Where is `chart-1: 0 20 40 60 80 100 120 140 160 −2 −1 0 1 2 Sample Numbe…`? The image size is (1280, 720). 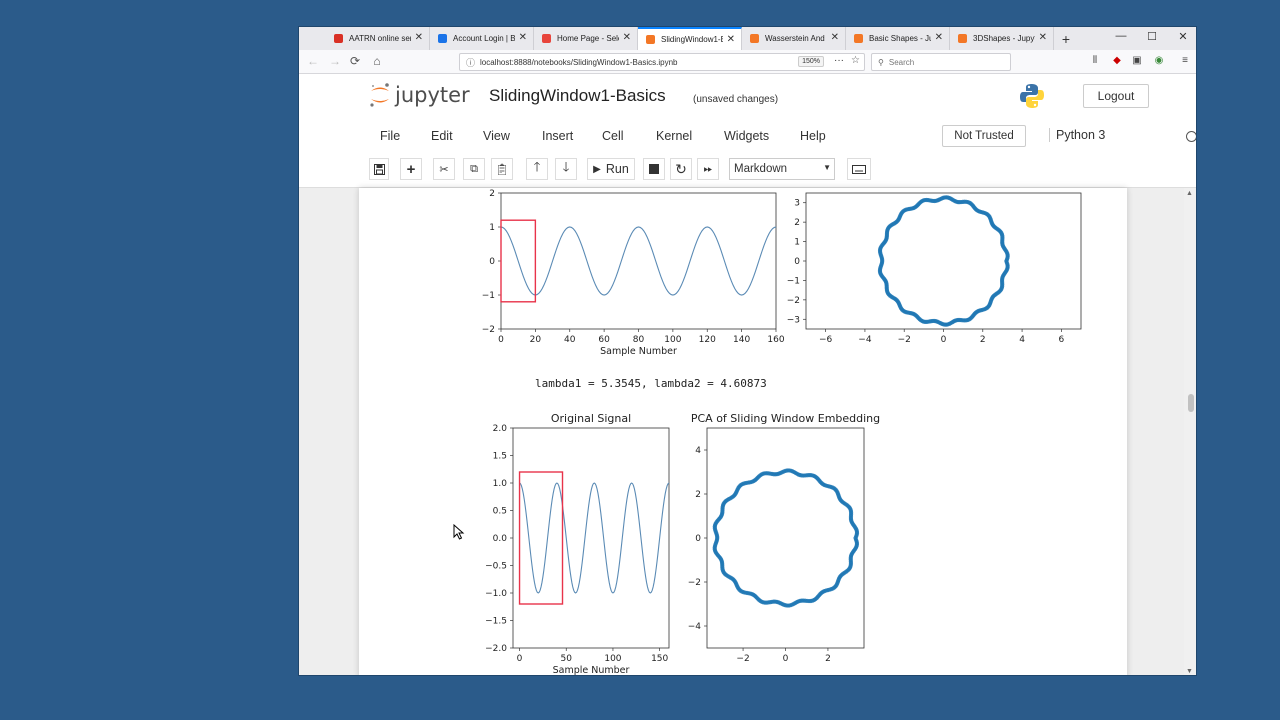
chart-1: 0 20 40 60 80 100 120 140 160 −2 −1 0 1 2 Sample Numbe… is located at coordinates (633, 273).